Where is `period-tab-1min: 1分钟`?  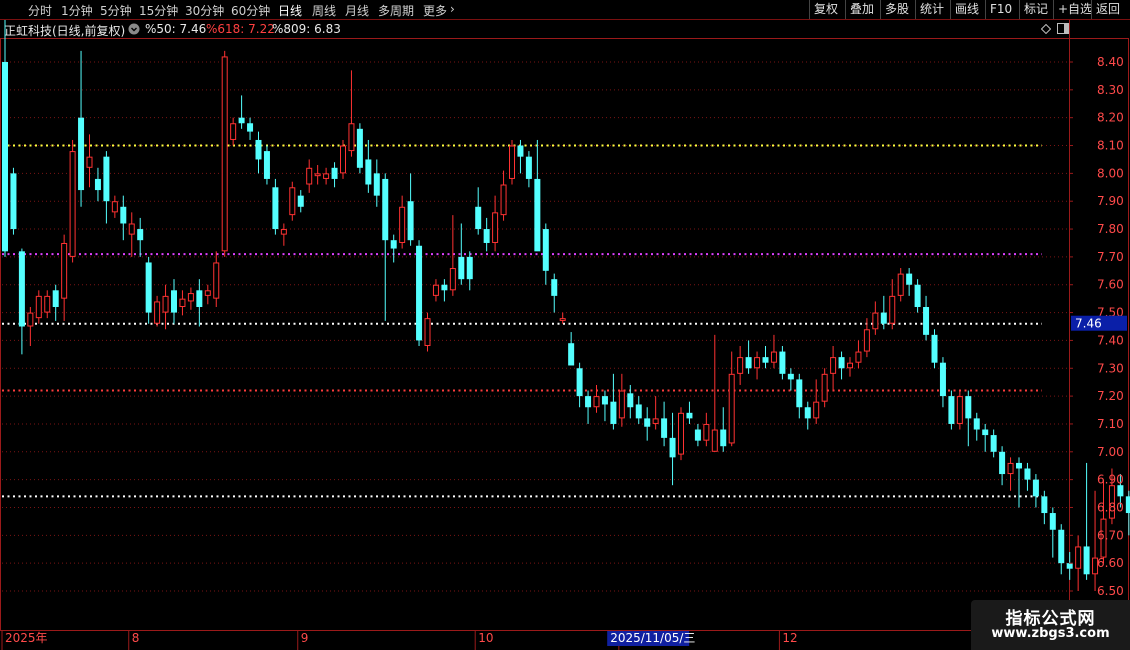 period-tab-1min: 1分钟 is located at coordinates (77, 10).